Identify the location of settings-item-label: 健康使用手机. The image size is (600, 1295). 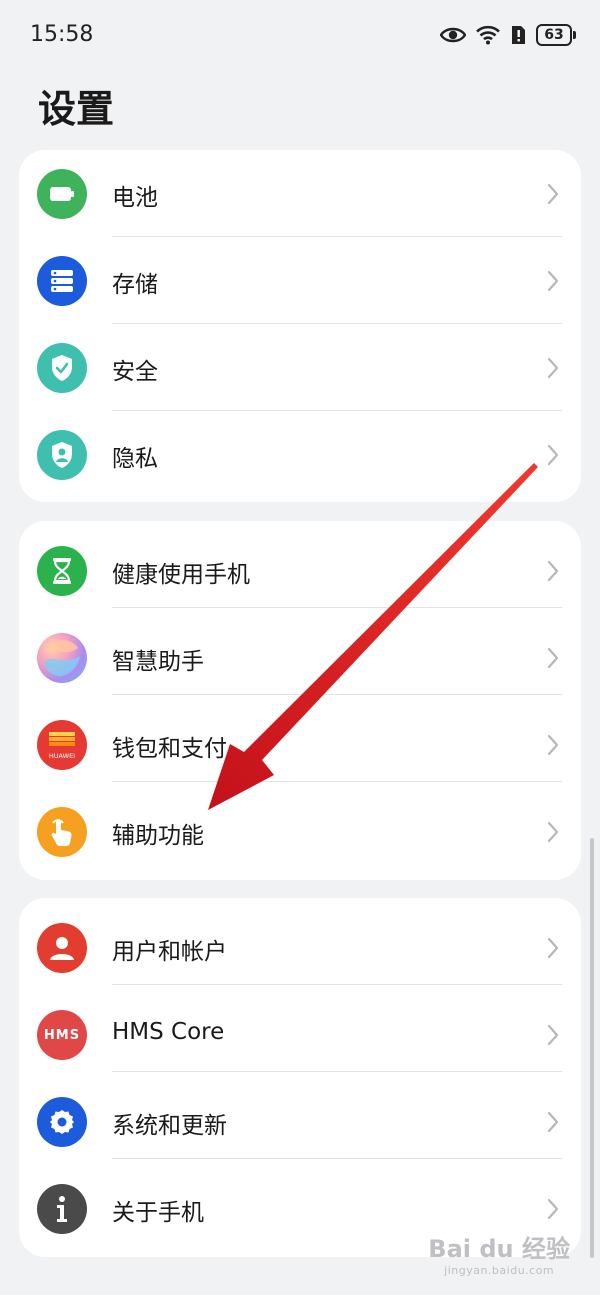
(181, 575).